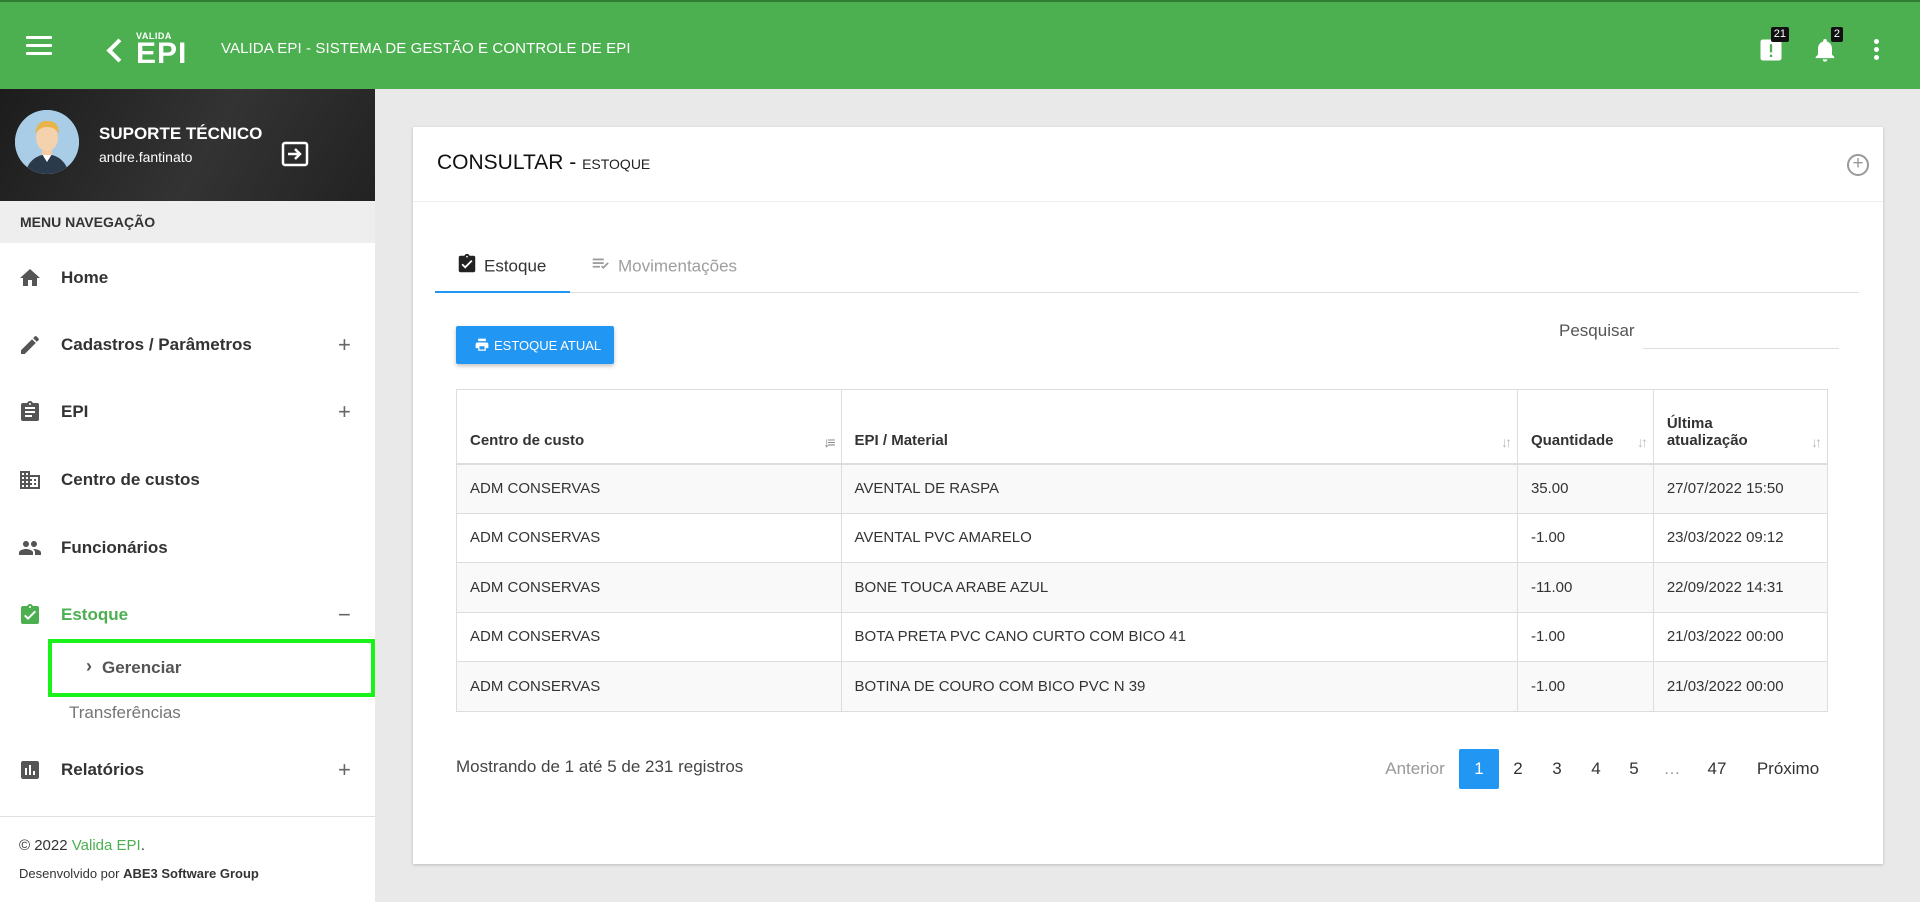  Describe the element at coordinates (95, 614) in the screenshot. I see `sidebar-item-label: Estoque` at that location.